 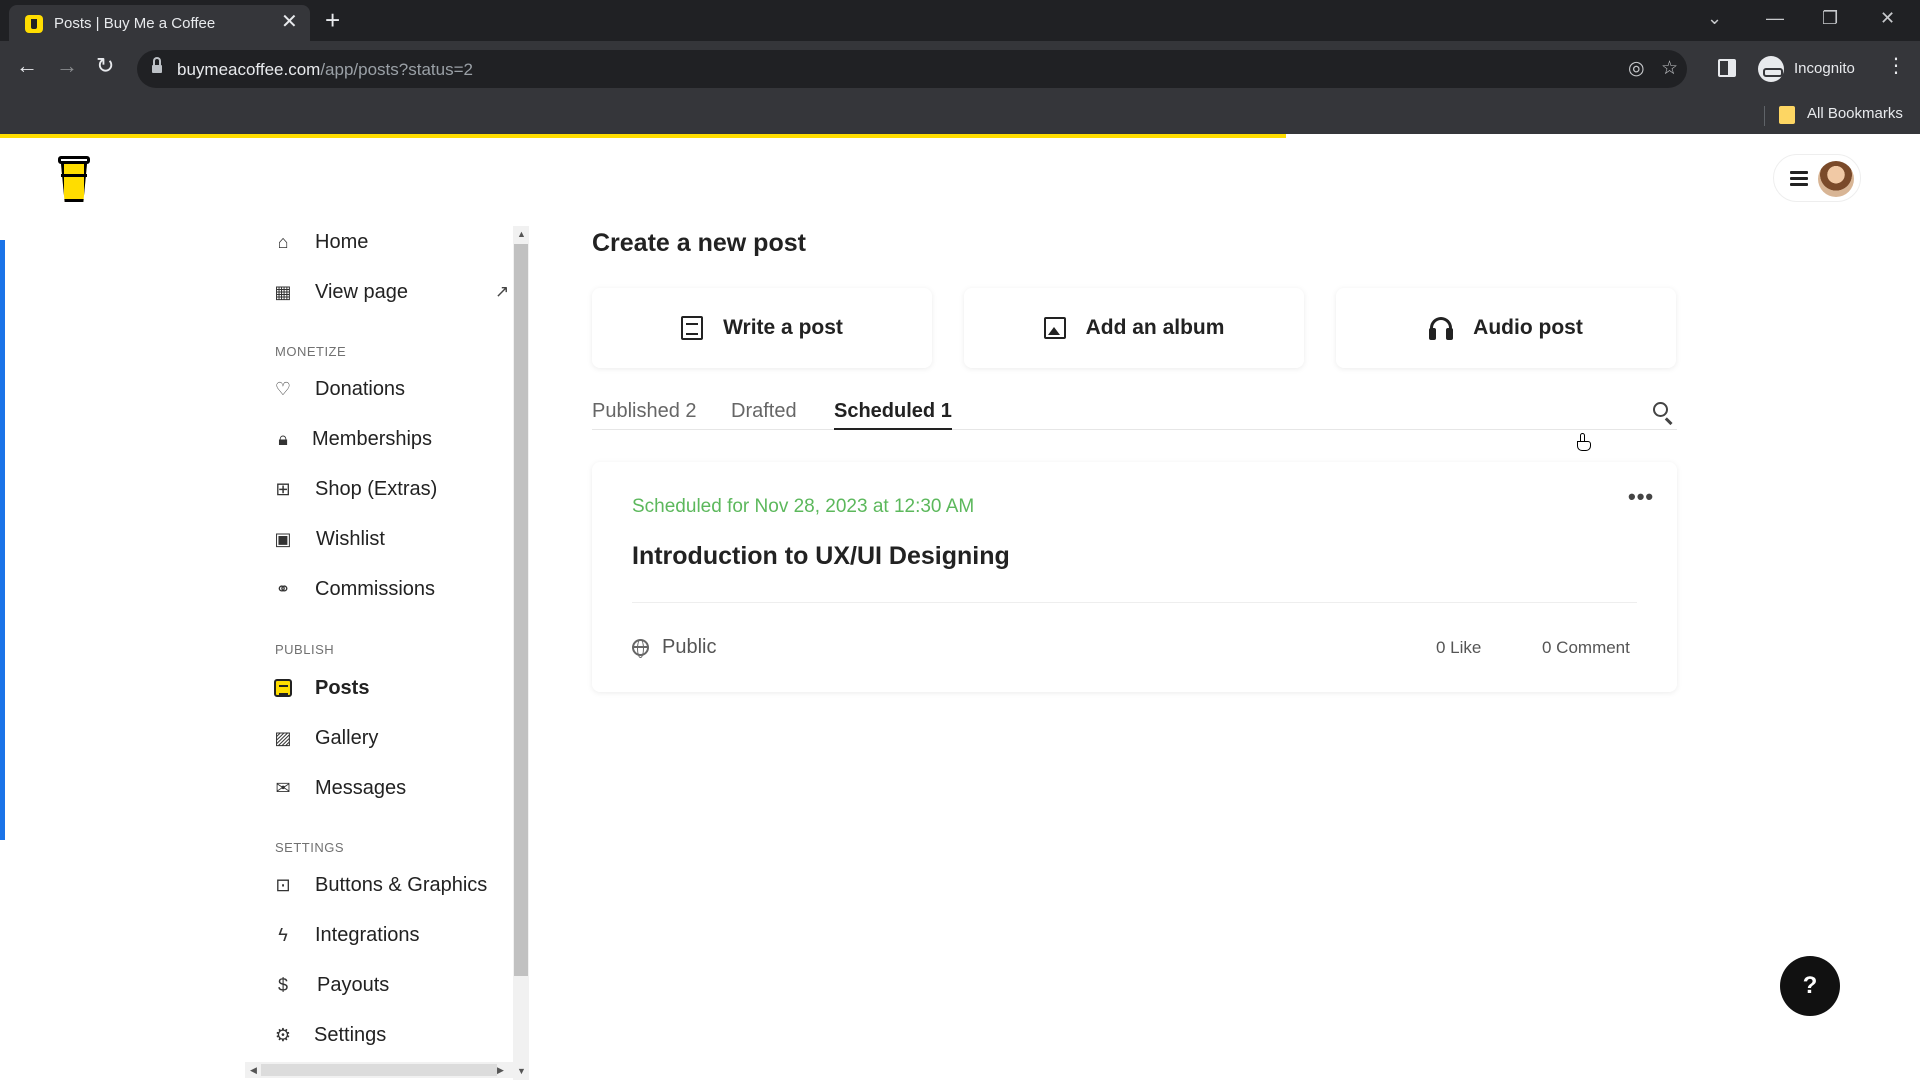 I want to click on scroll-right-arrow-icon: ▶, so click(x=500, y=1070).